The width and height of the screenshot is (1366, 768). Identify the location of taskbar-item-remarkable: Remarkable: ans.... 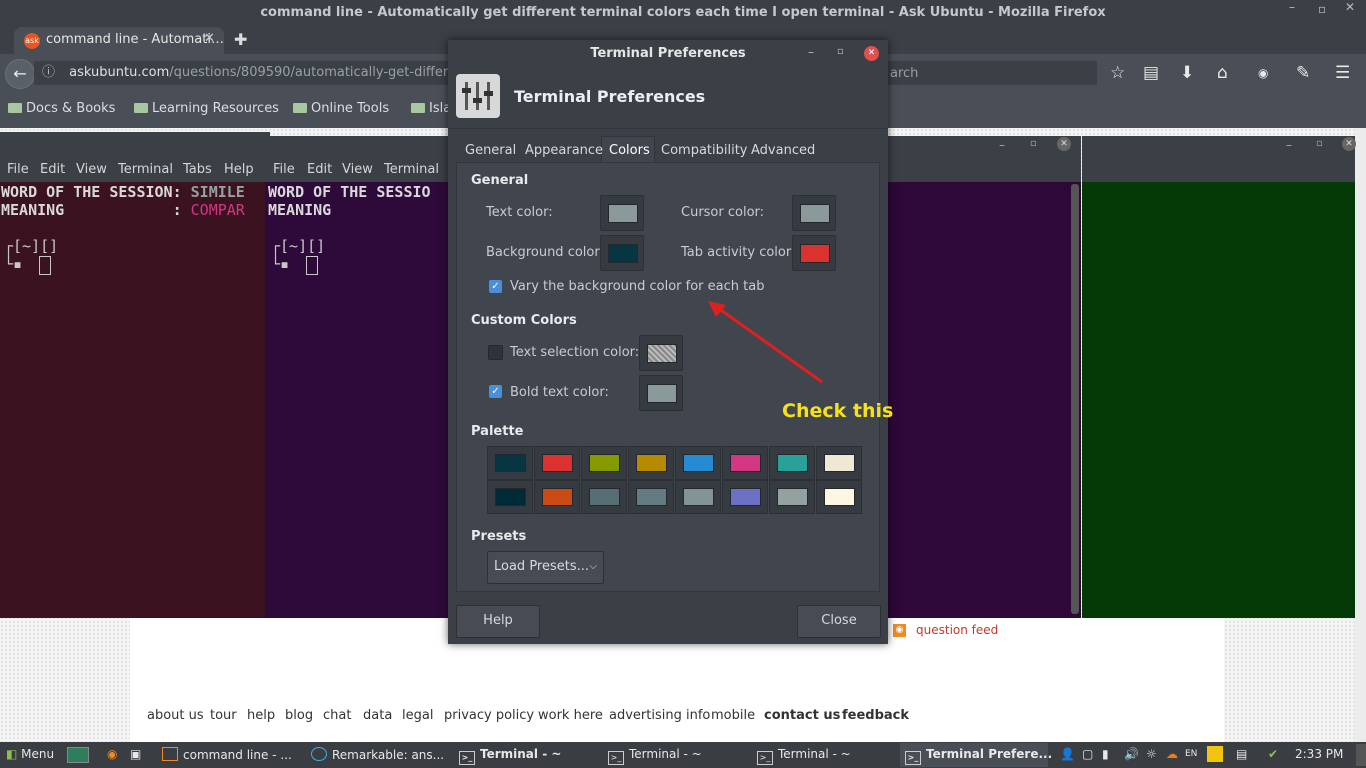
(377, 754).